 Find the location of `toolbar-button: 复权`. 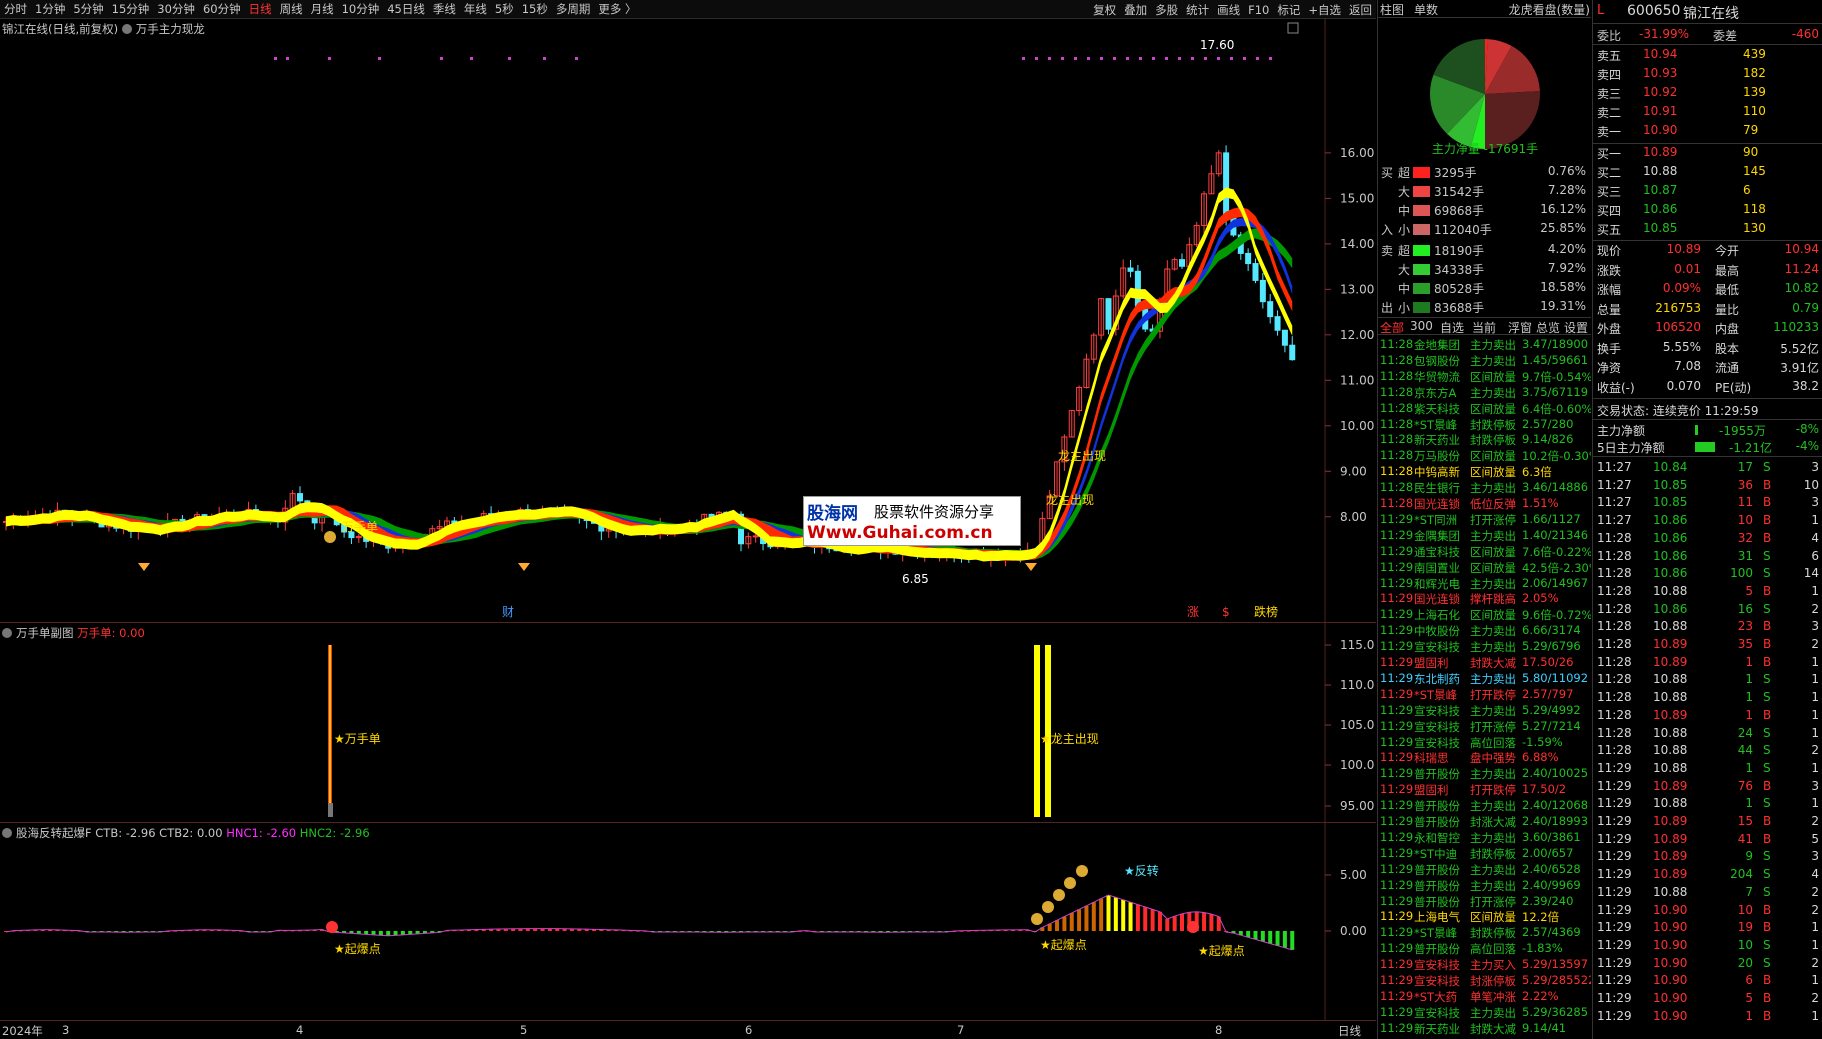

toolbar-button: 复权 is located at coordinates (1104, 10).